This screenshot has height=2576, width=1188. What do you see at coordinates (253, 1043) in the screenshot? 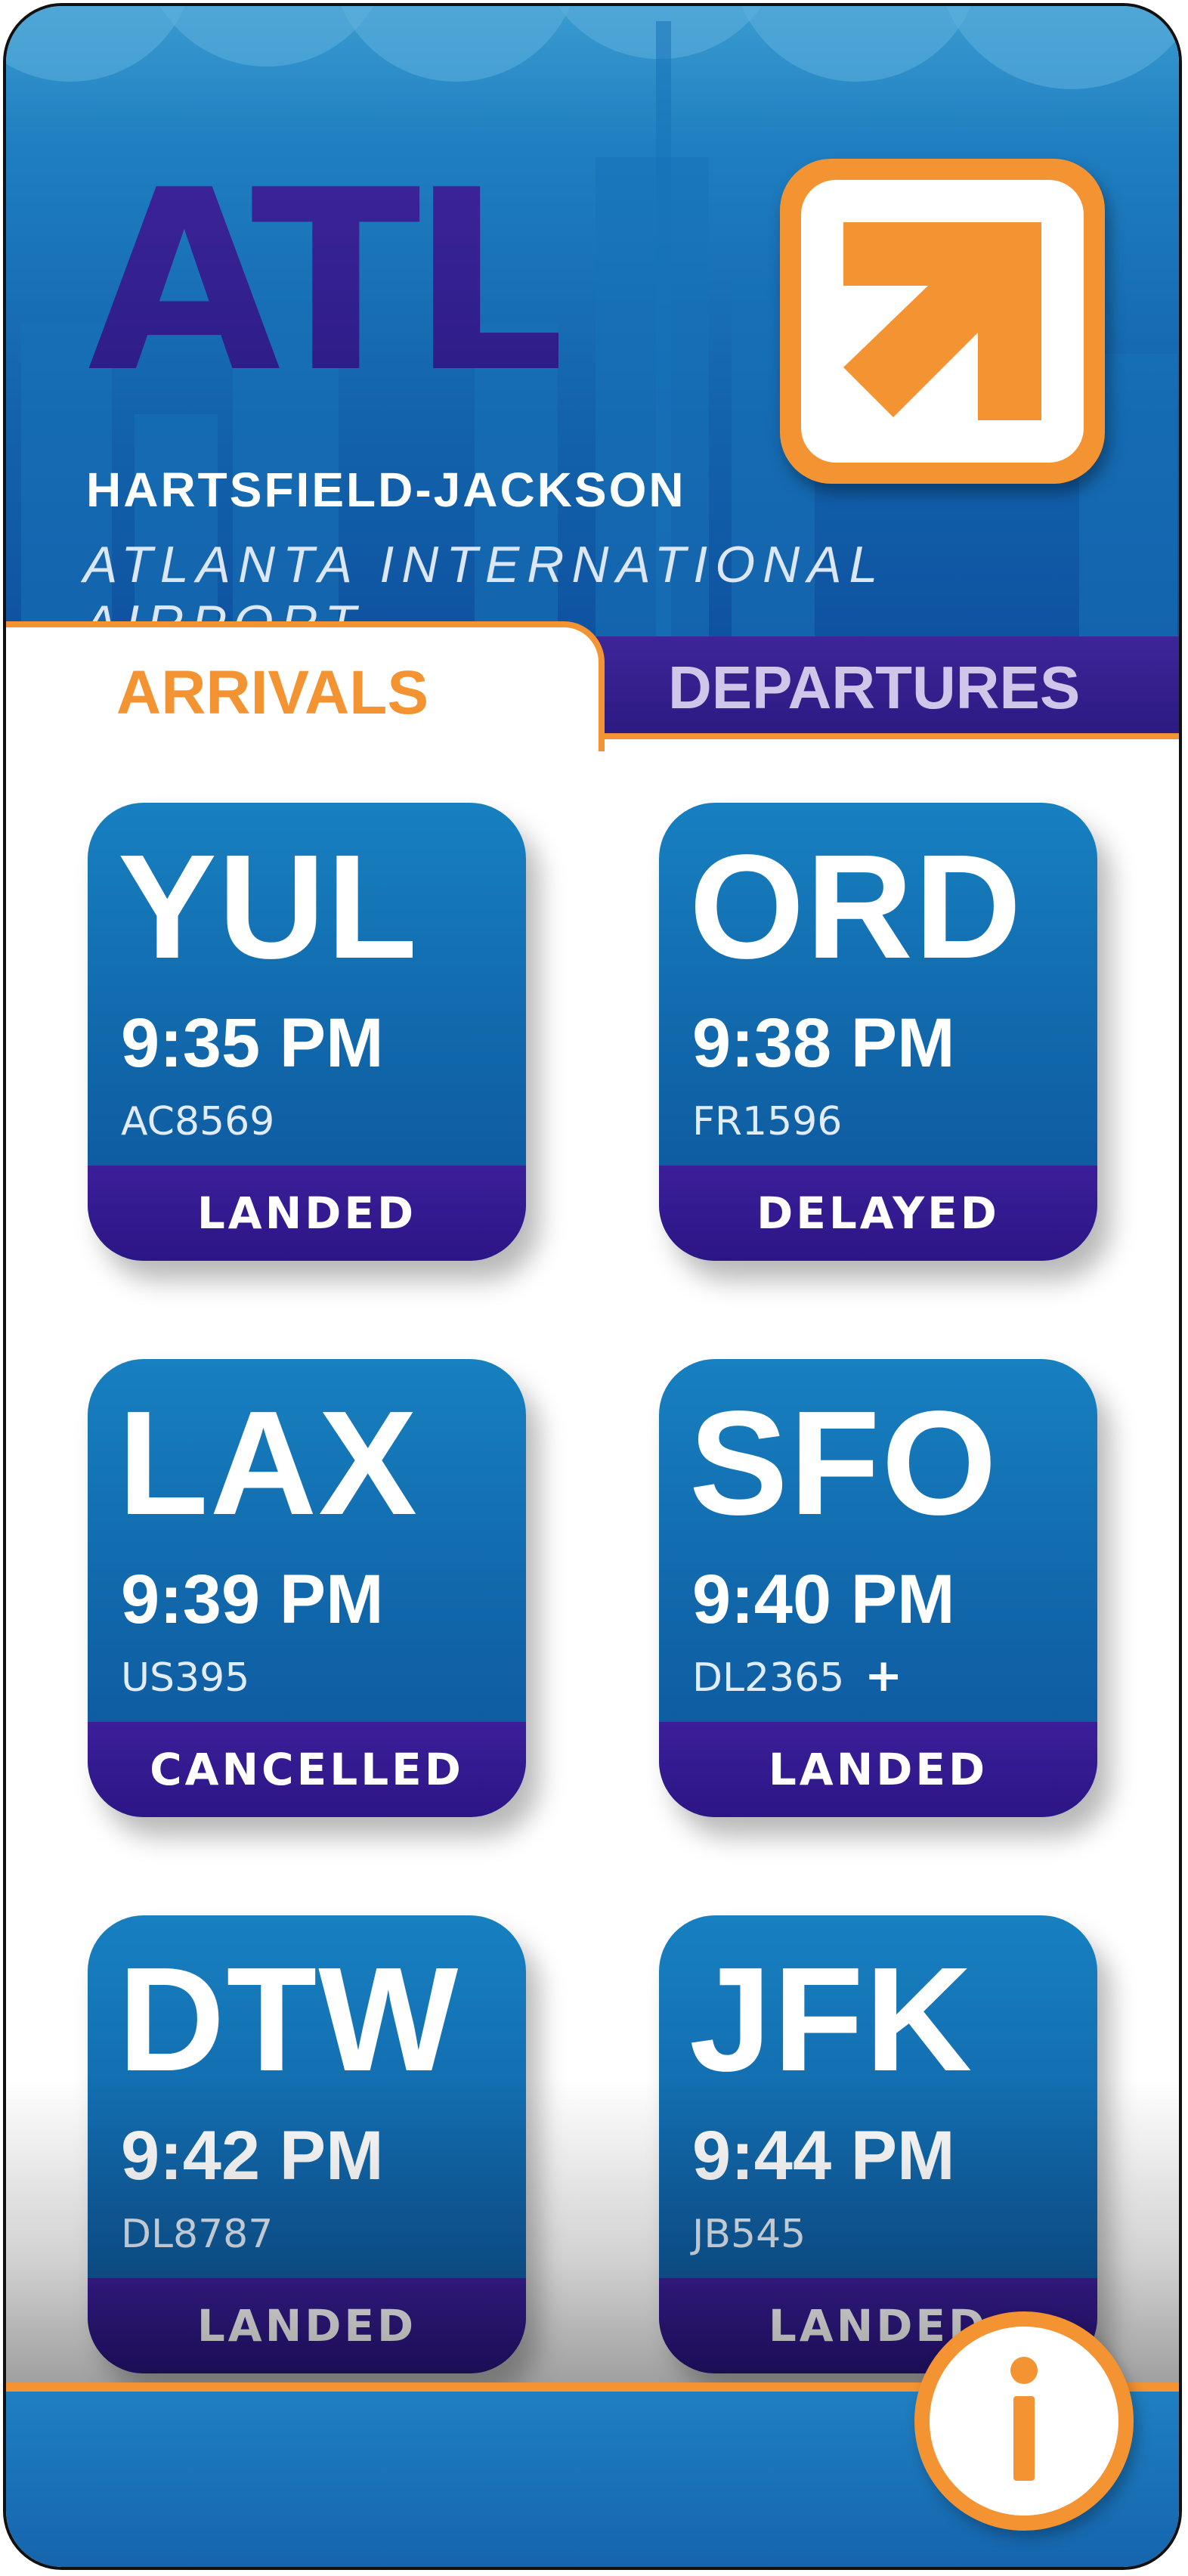
I see `arrival-time: 9:35 PM` at bounding box center [253, 1043].